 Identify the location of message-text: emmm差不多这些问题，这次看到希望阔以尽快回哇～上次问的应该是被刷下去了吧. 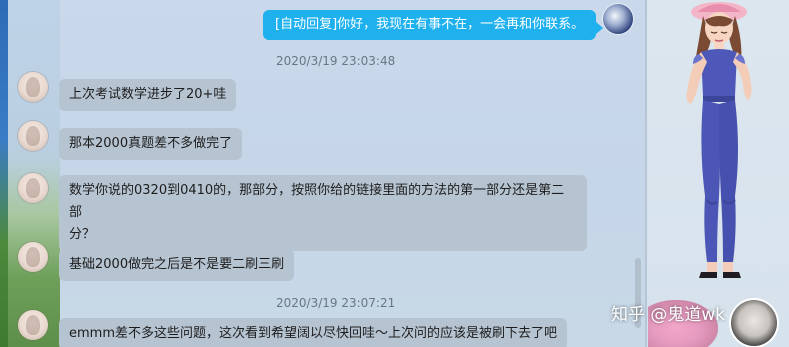
(313, 333).